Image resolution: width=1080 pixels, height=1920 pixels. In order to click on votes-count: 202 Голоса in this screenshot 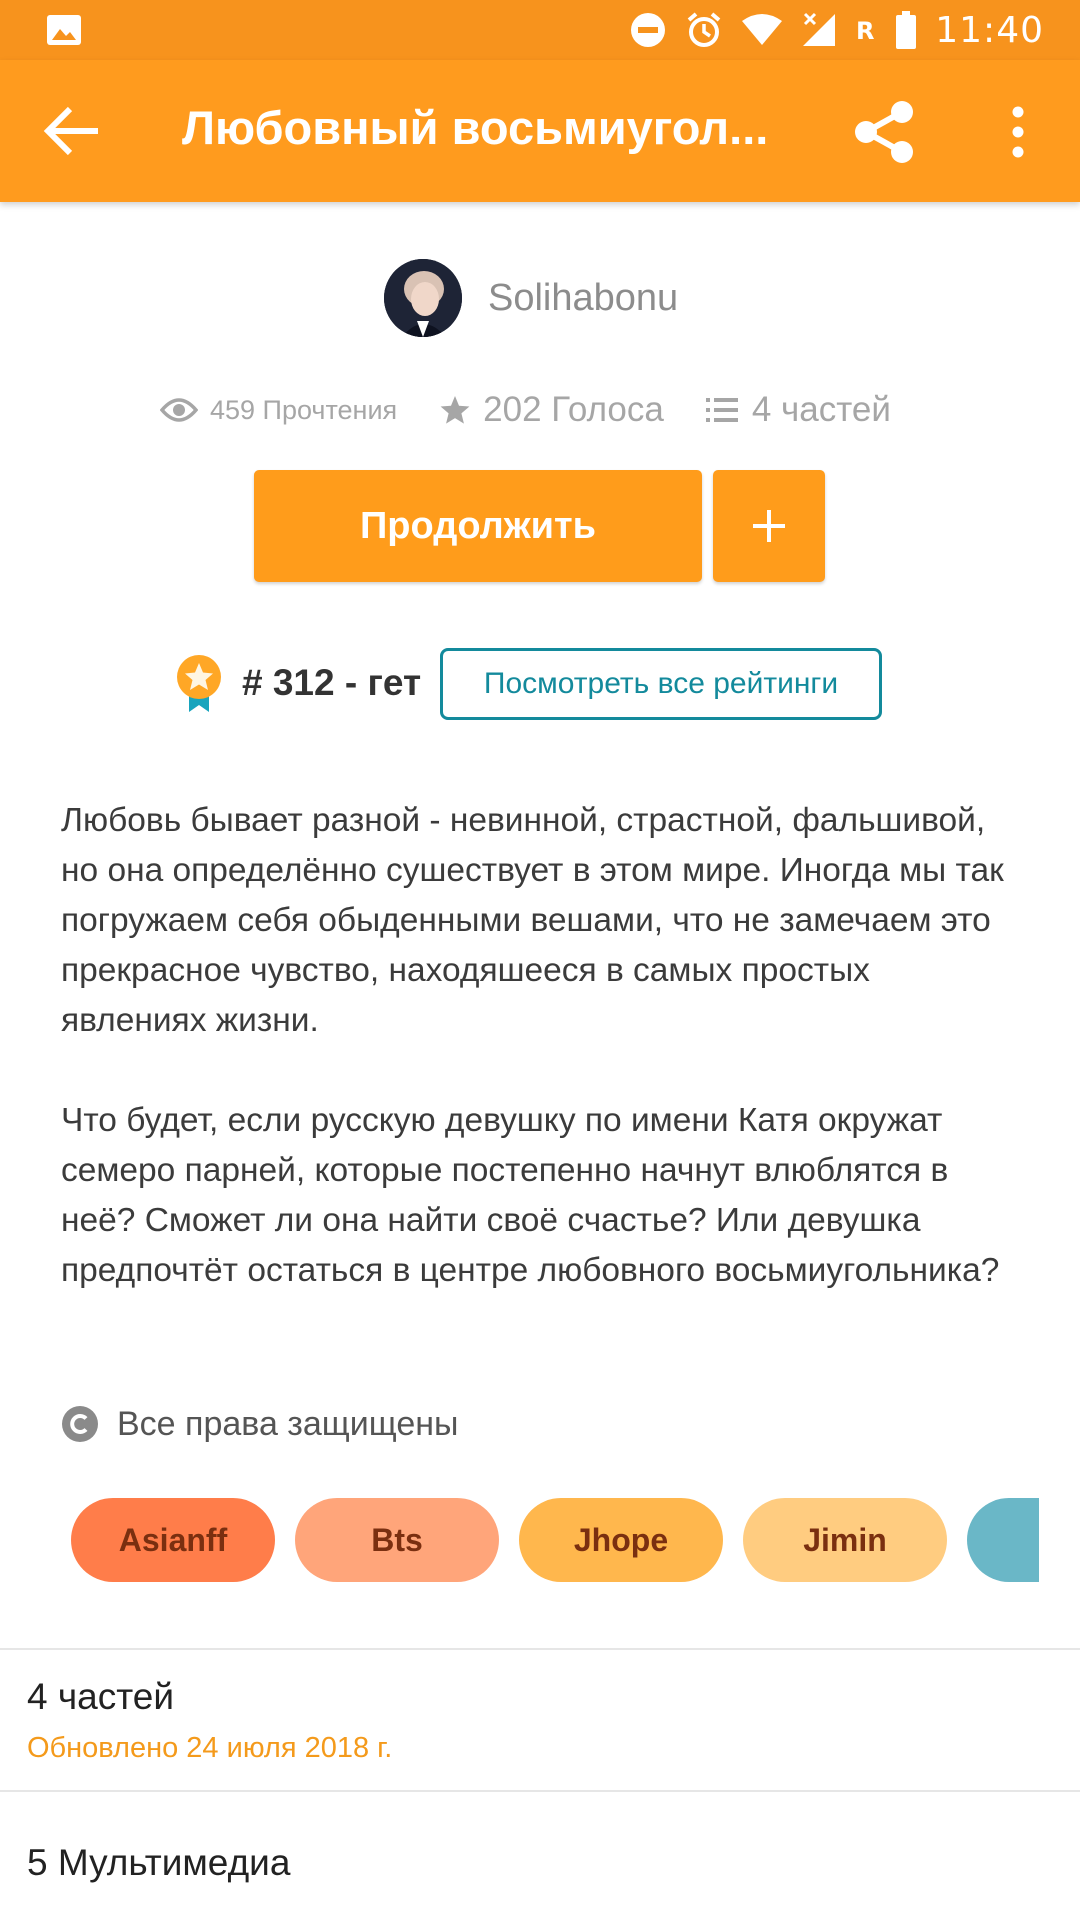, I will do `click(573, 409)`.